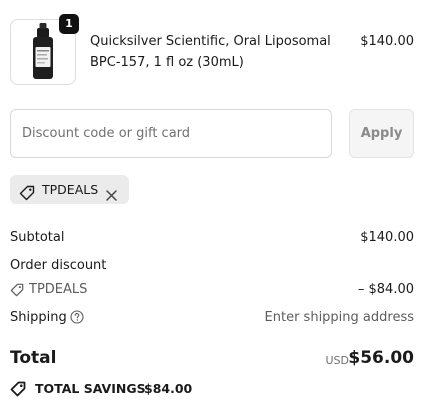  Describe the element at coordinates (171, 133) in the screenshot. I see `discount-code-input: Discount code or gift card` at that location.